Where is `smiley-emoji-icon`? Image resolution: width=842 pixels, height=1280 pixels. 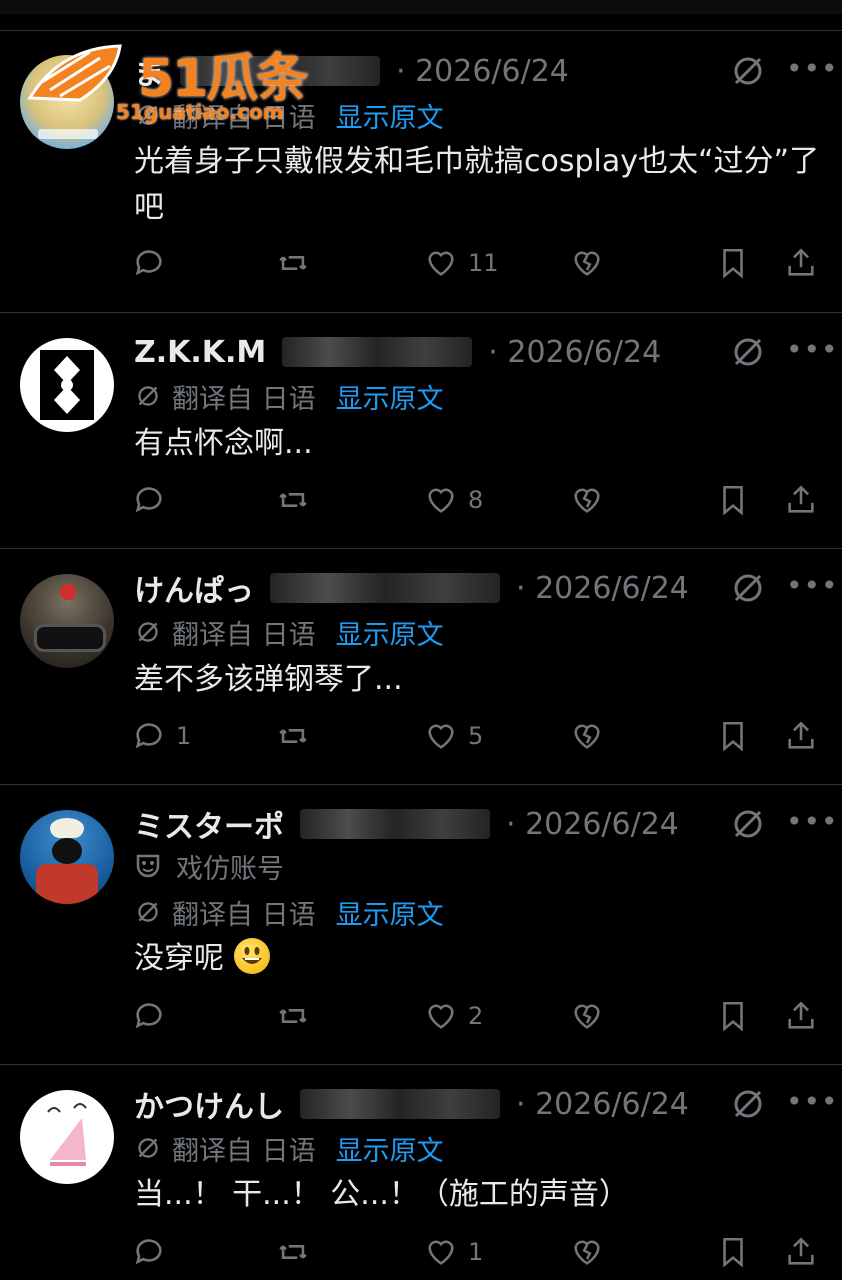
smiley-emoji-icon is located at coordinates (251, 956).